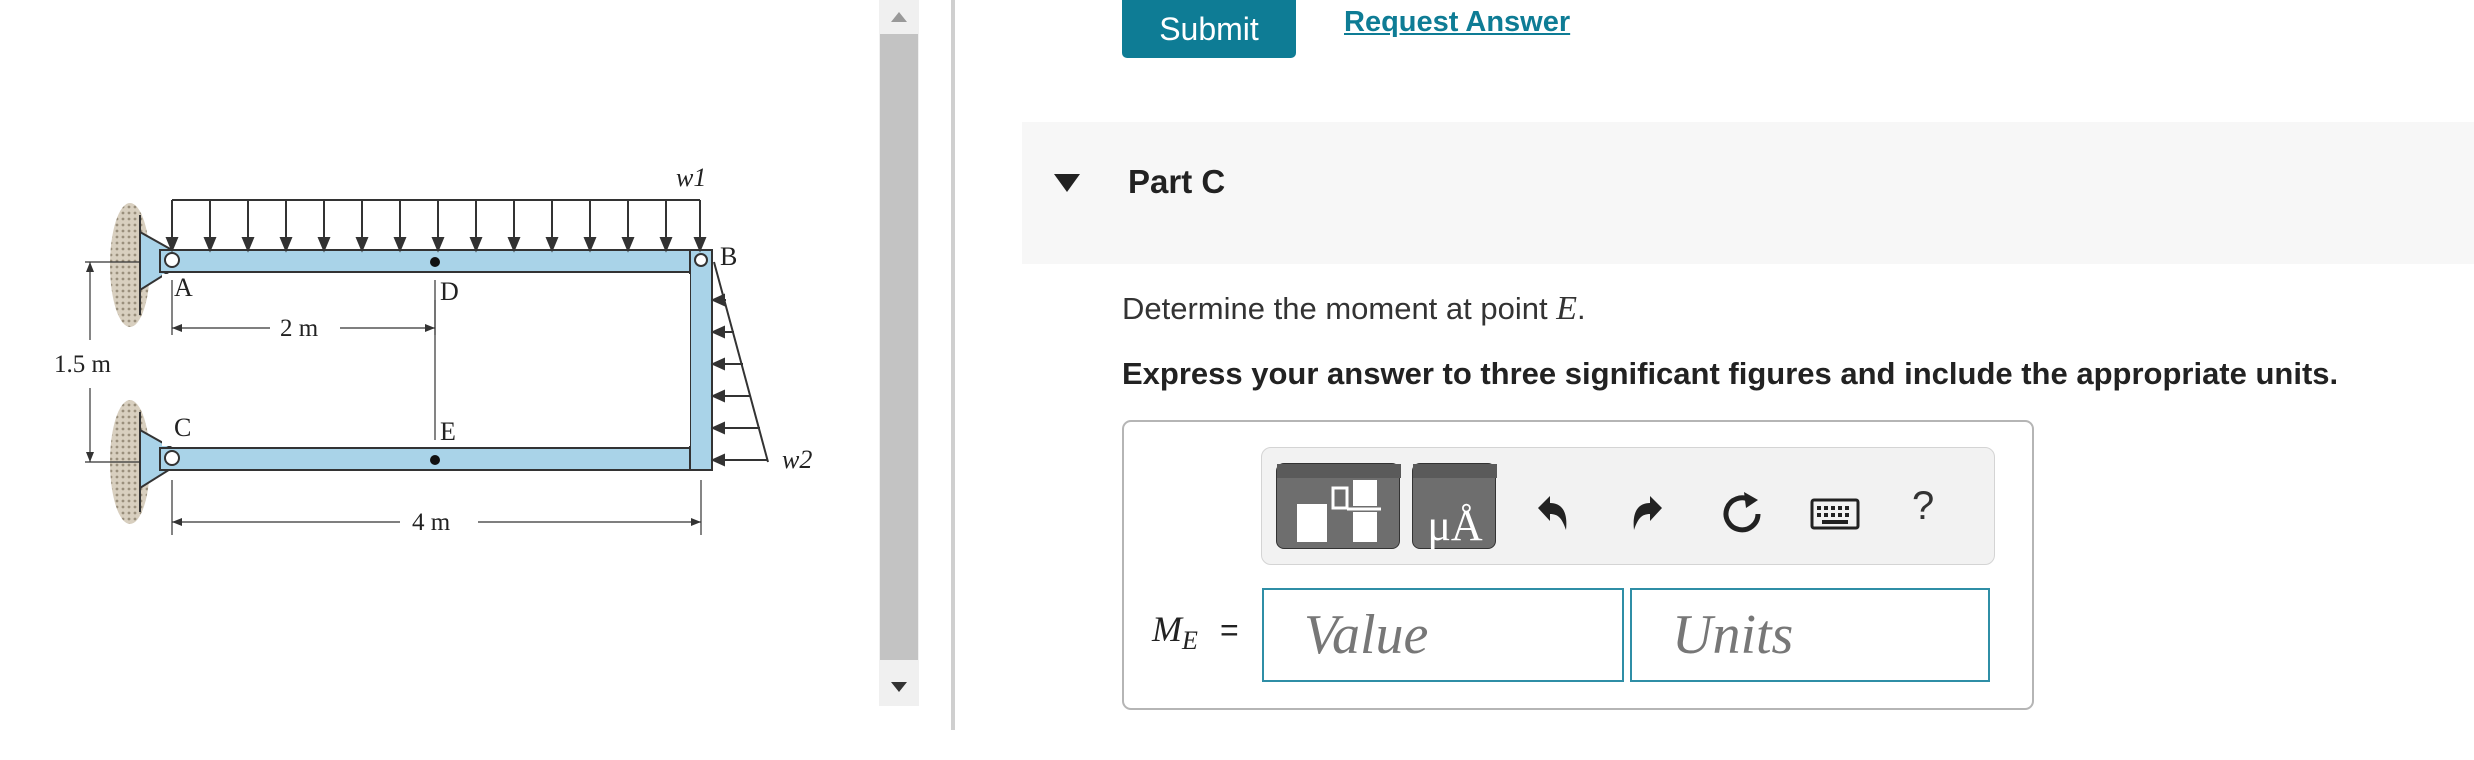 This screenshot has width=2474, height=760. Describe the element at coordinates (1177, 181) in the screenshot. I see `part-title: Part C` at that location.